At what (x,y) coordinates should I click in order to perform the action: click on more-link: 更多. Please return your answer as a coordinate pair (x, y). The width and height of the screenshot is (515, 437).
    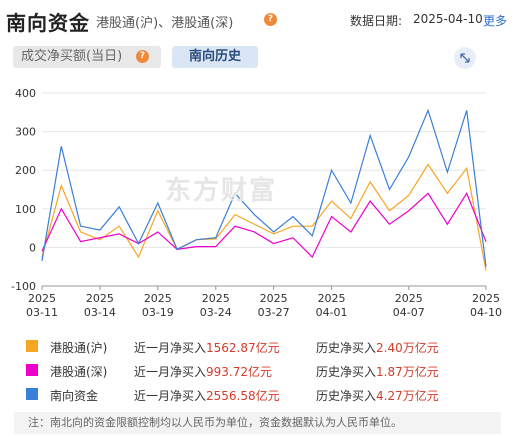
    Looking at the image, I should click on (495, 20).